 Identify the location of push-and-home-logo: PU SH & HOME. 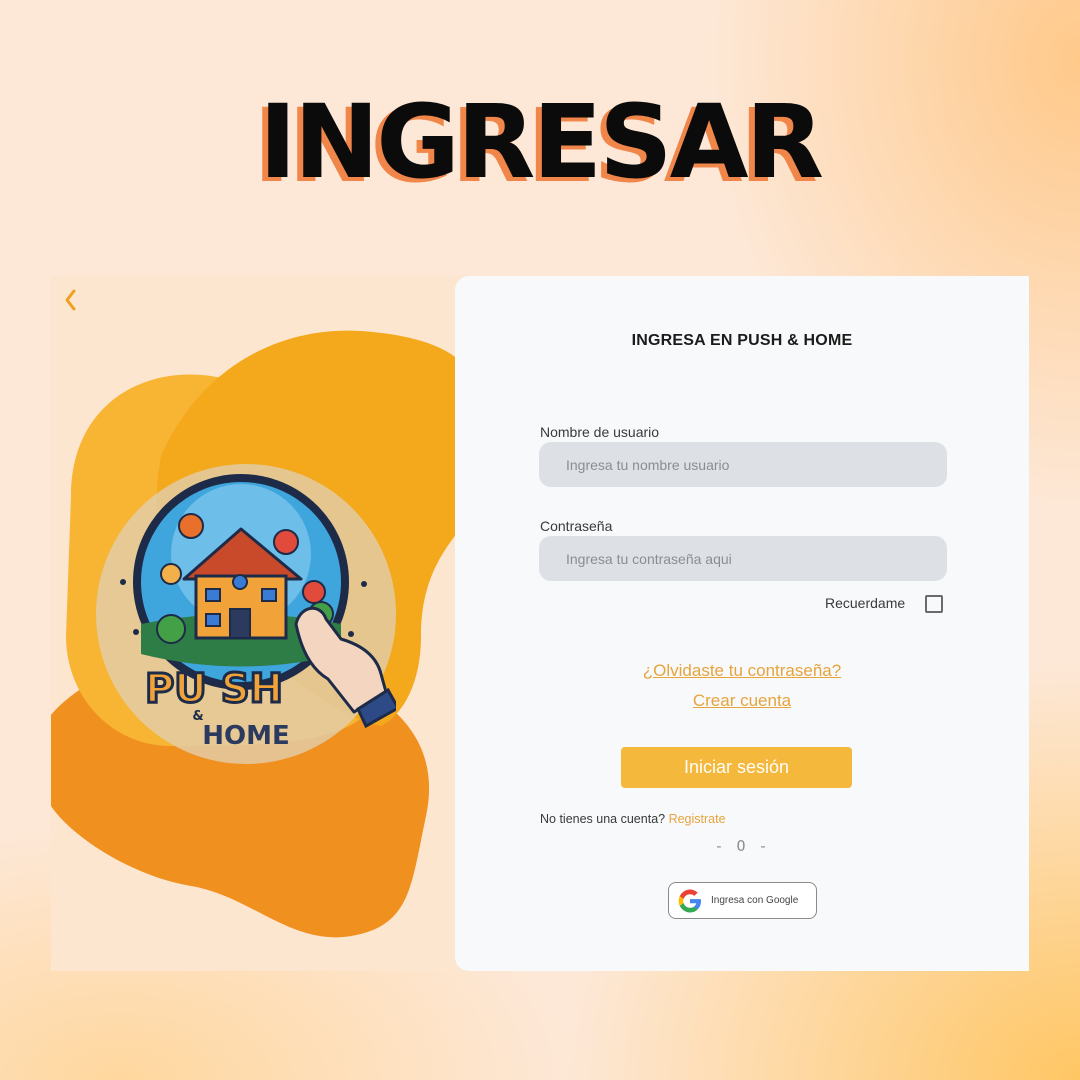
(258, 612).